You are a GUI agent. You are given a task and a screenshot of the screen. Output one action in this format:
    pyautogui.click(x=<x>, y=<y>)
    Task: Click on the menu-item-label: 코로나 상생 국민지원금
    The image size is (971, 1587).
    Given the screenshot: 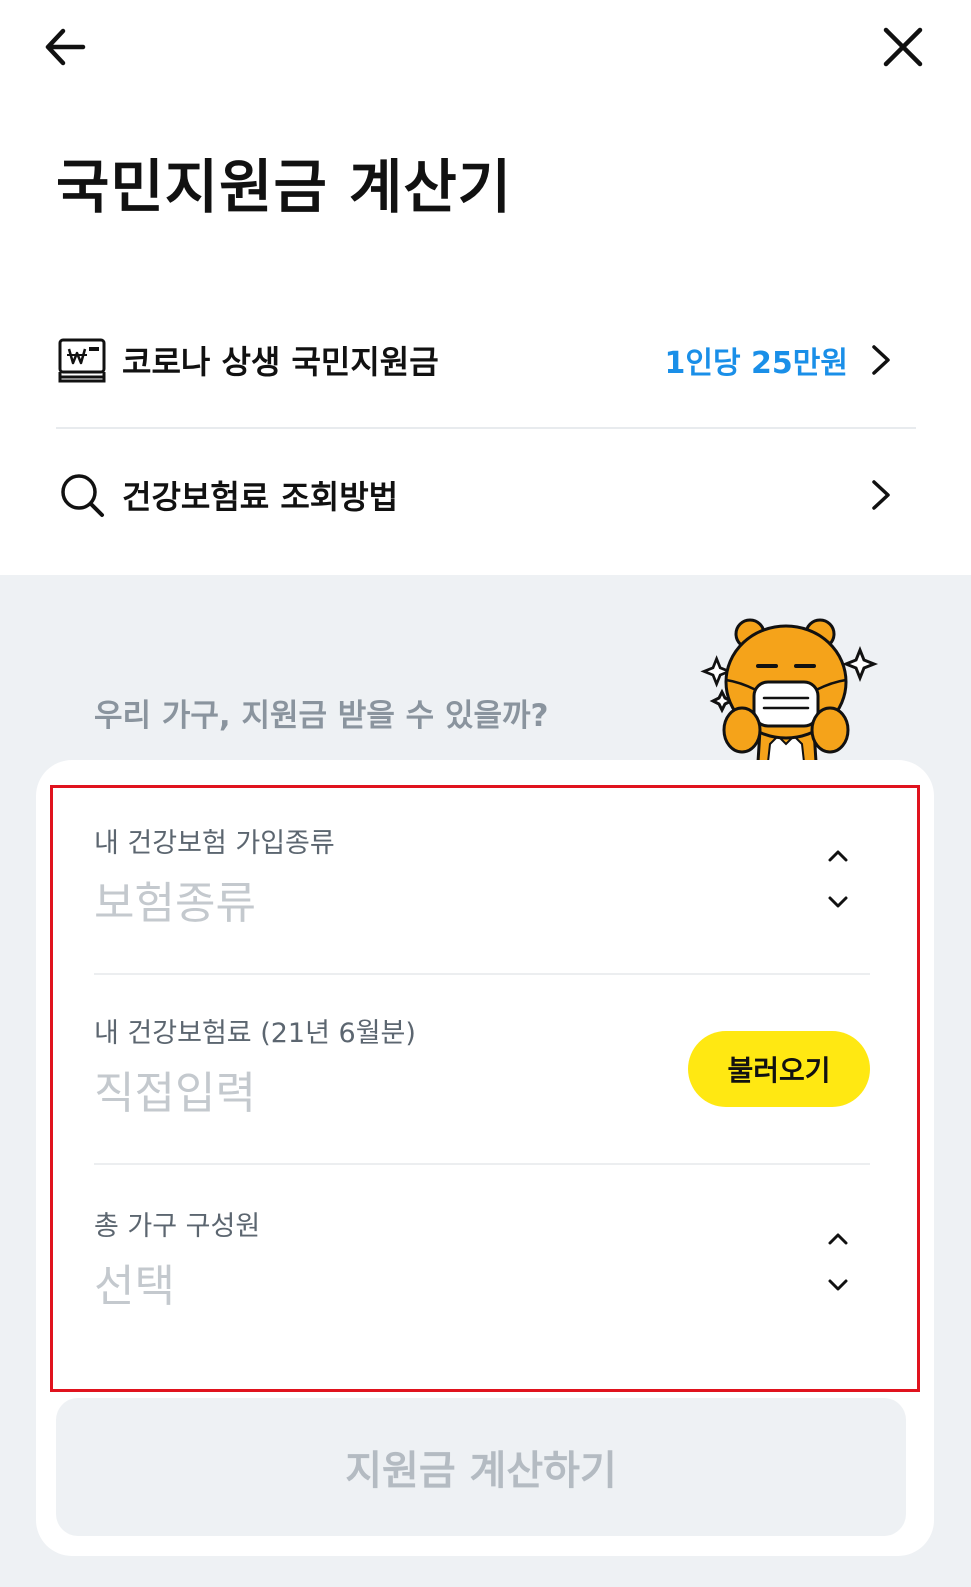 What is the action you would take?
    pyautogui.click(x=280, y=362)
    